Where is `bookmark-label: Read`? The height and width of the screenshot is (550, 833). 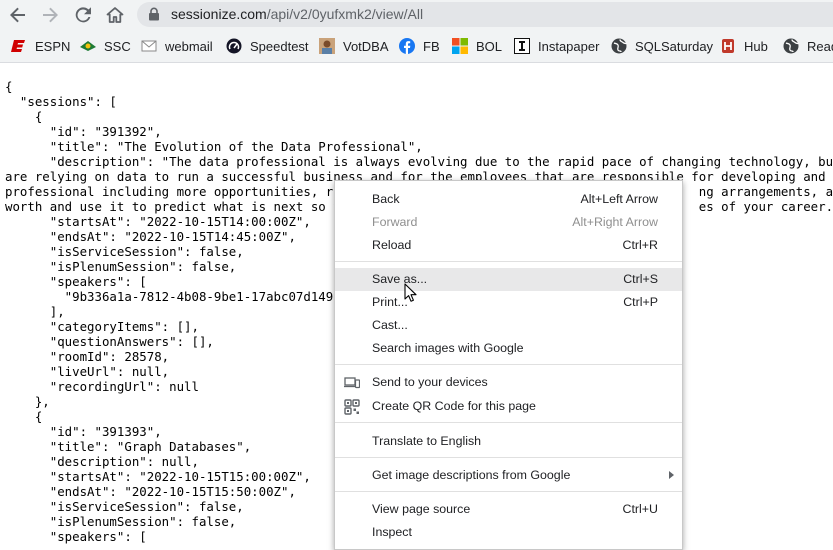 bookmark-label: Read is located at coordinates (820, 46).